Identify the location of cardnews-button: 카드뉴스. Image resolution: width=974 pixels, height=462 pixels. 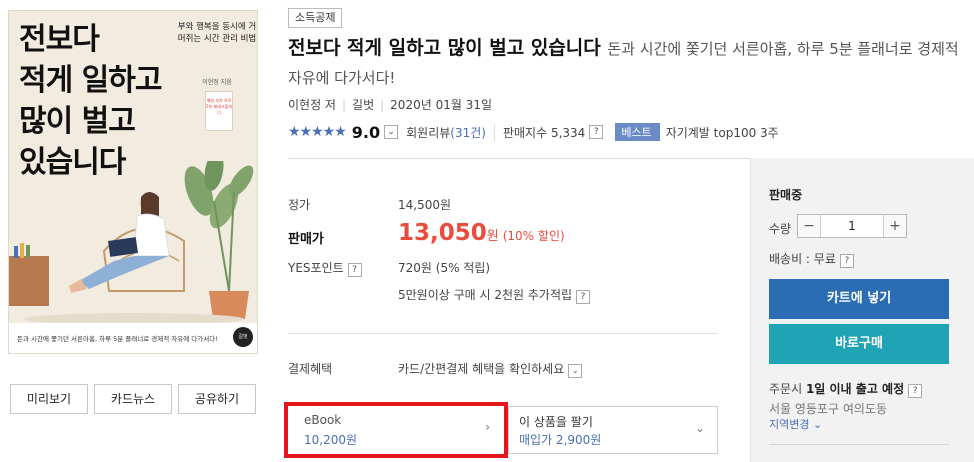
(133, 399).